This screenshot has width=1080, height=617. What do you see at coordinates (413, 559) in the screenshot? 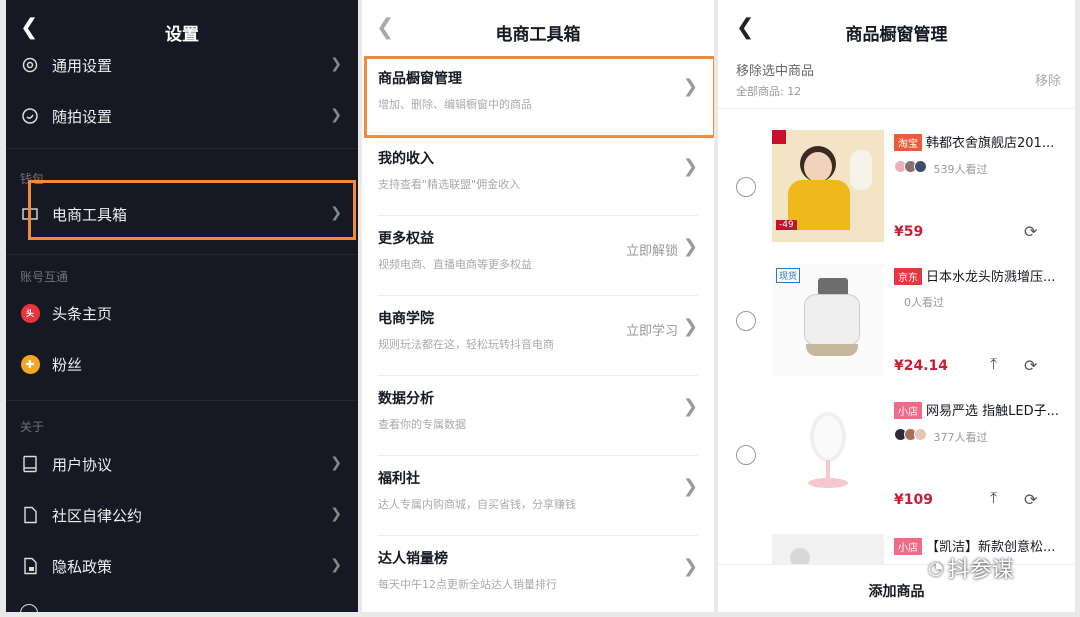
I see `item-title: 达人销量榜` at bounding box center [413, 559].